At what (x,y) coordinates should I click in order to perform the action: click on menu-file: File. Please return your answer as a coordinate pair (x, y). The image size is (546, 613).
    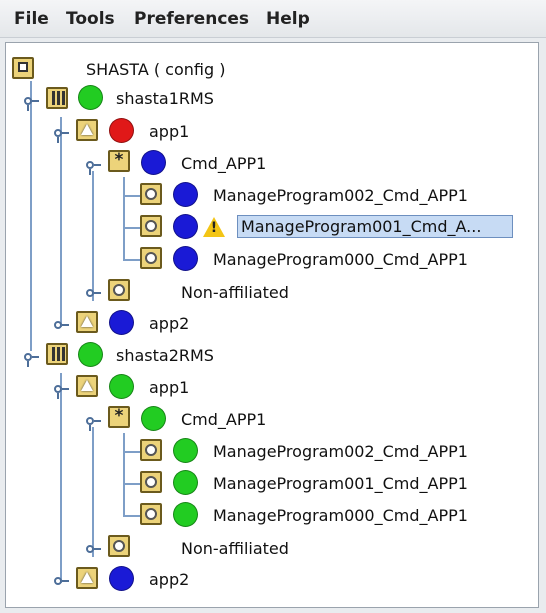
    Looking at the image, I should click on (31, 19).